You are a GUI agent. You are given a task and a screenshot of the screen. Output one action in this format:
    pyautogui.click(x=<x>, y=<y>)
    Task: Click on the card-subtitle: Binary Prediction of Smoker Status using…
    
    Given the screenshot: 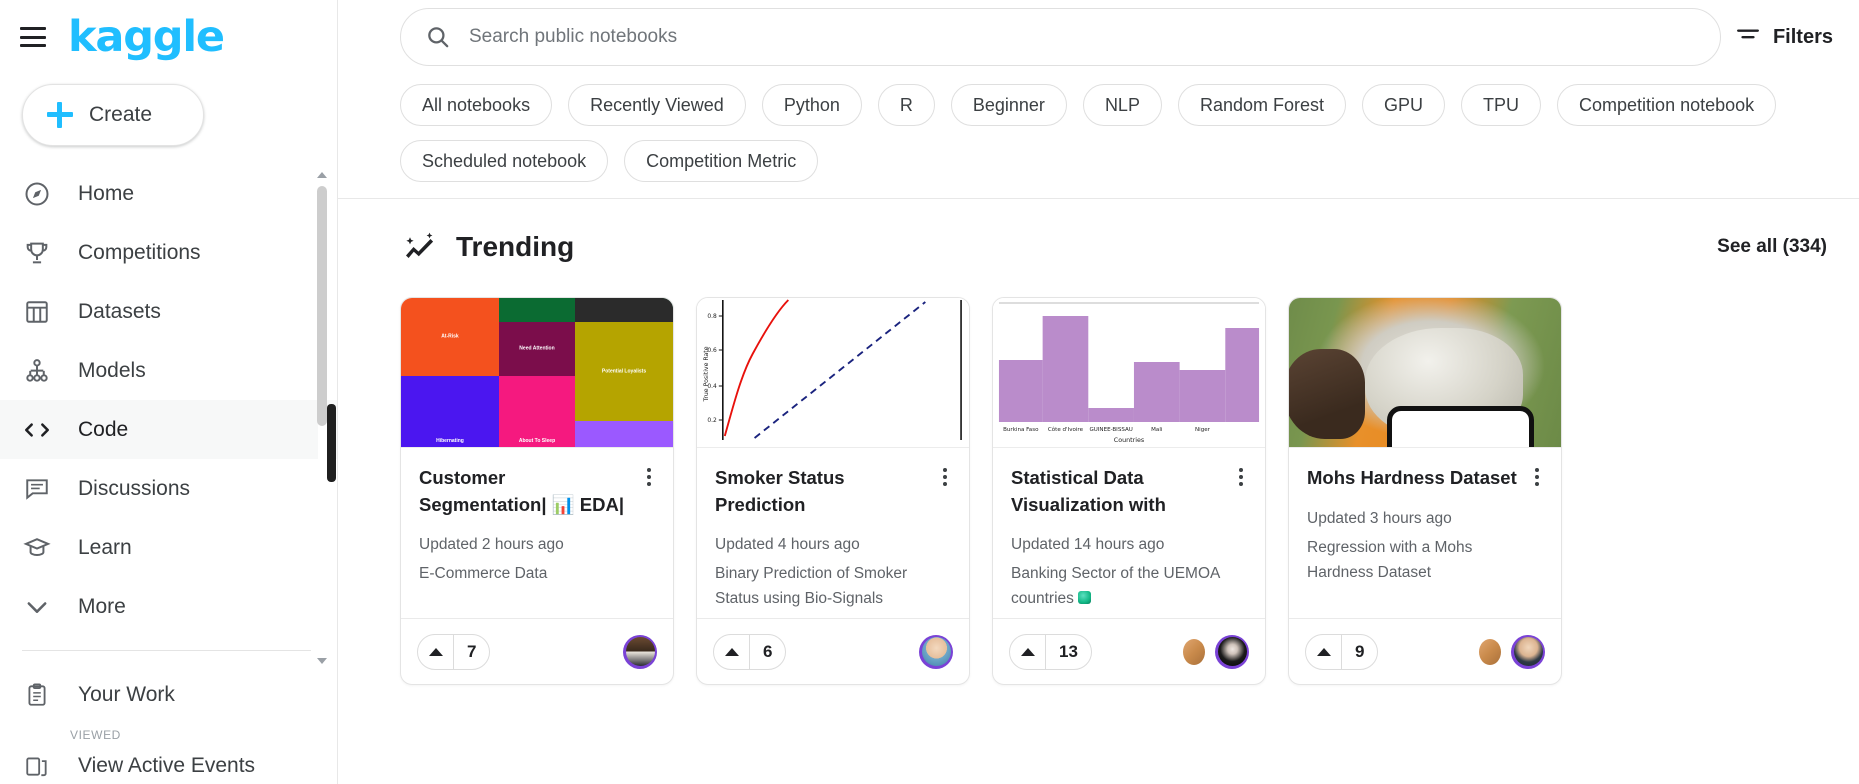 What is the action you would take?
    pyautogui.click(x=811, y=586)
    